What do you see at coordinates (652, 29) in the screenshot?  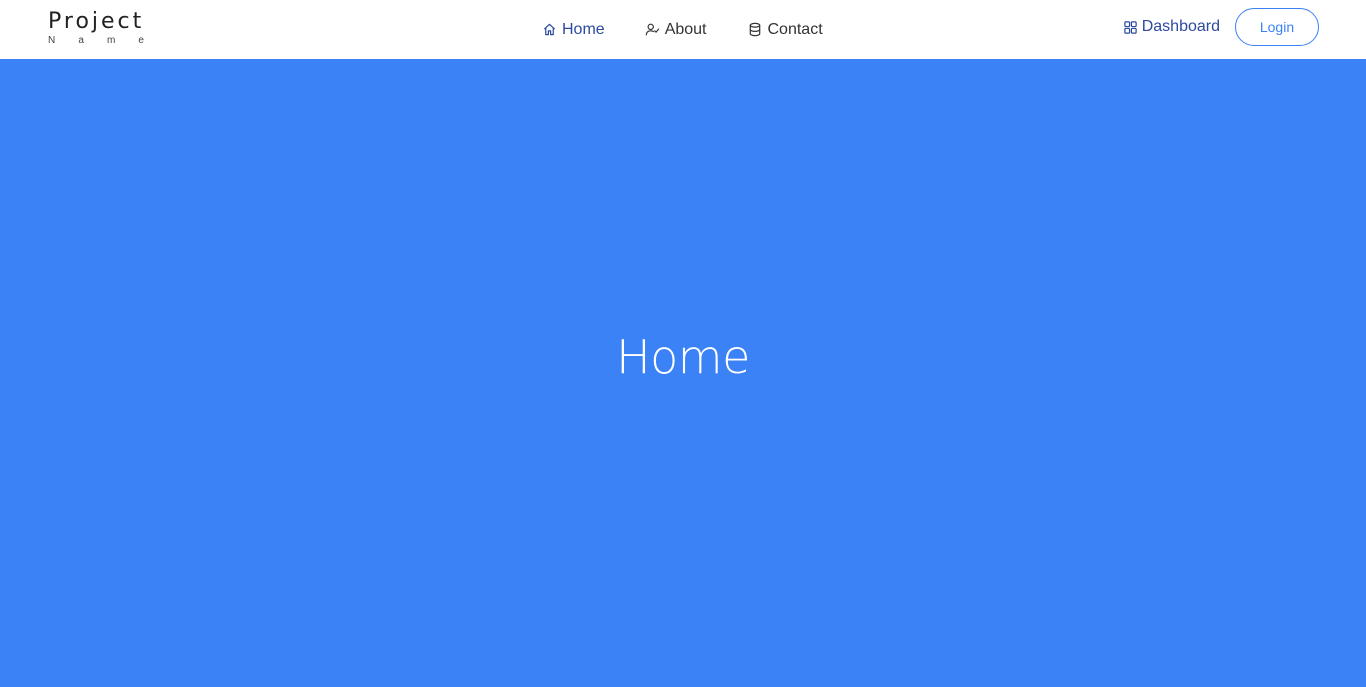 I see `user-check-icon` at bounding box center [652, 29].